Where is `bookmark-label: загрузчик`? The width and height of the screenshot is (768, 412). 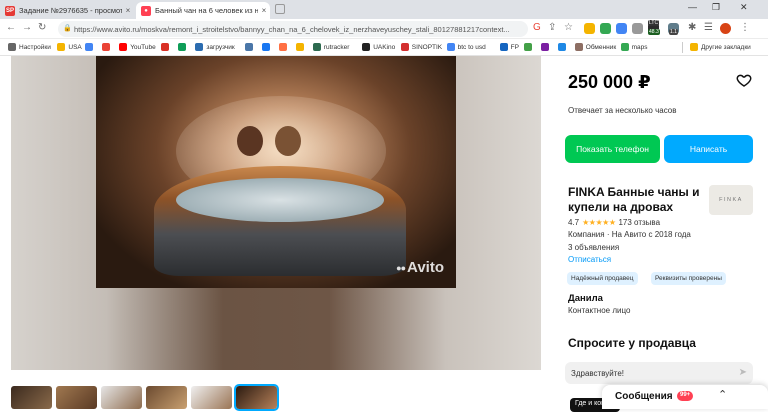 bookmark-label: загрузчик is located at coordinates (220, 47).